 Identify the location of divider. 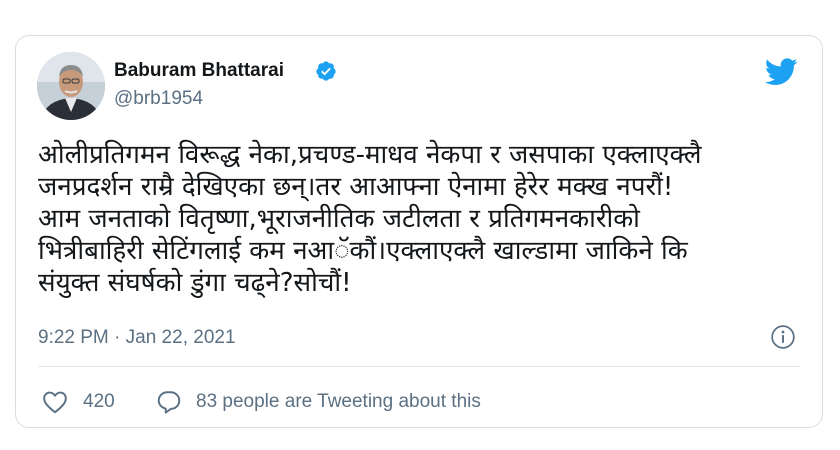
(419, 366).